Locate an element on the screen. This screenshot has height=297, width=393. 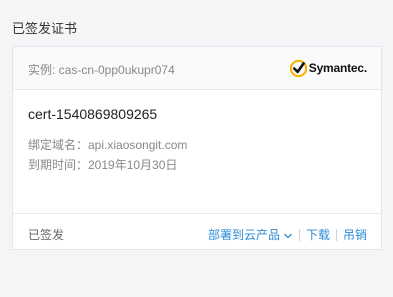
card-footer: 已签发 部署到云产品 下载 吊销 is located at coordinates (197, 232).